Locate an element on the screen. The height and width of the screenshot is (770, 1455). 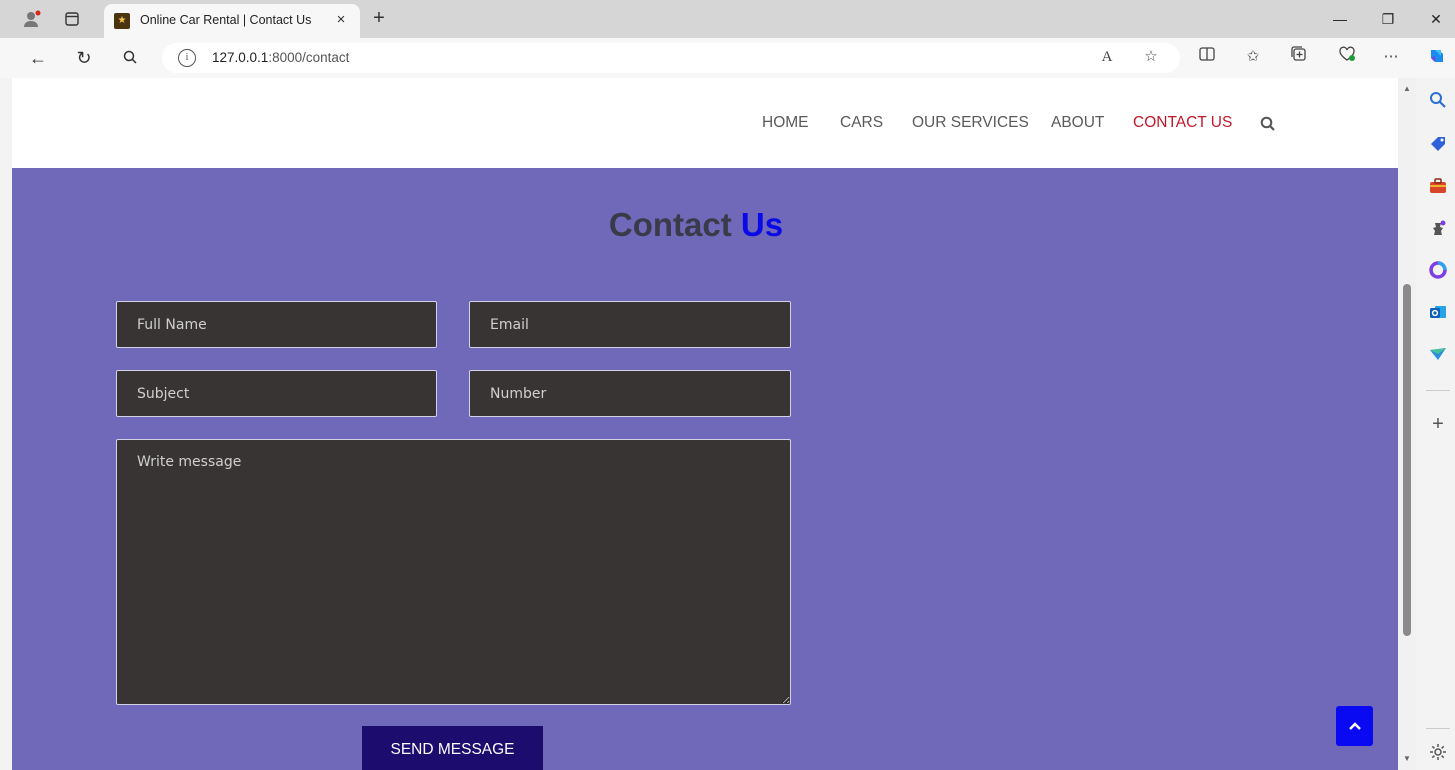
reload-button: ↻ is located at coordinates (84, 58).